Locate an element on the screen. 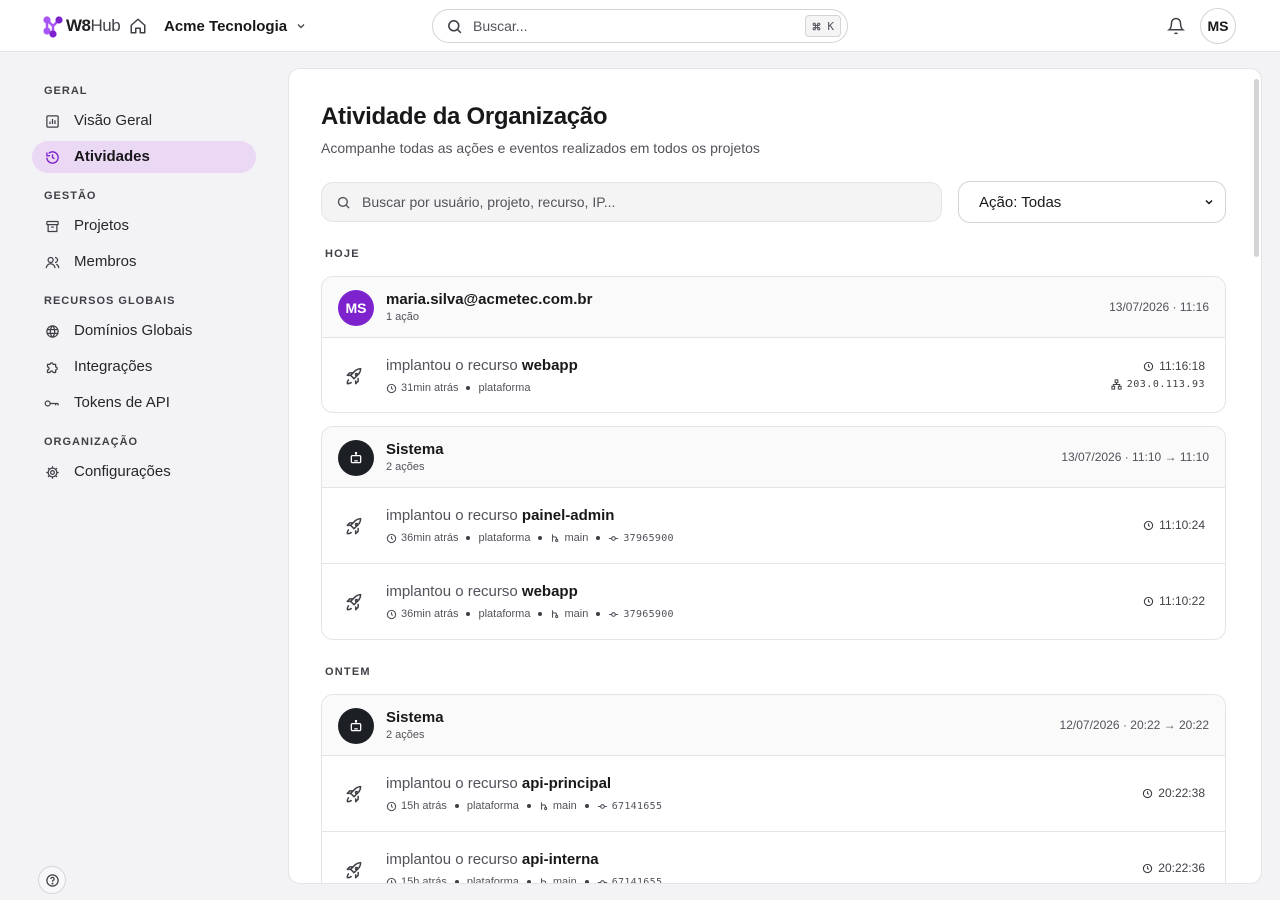  scrollbar is located at coordinates (1256, 168).